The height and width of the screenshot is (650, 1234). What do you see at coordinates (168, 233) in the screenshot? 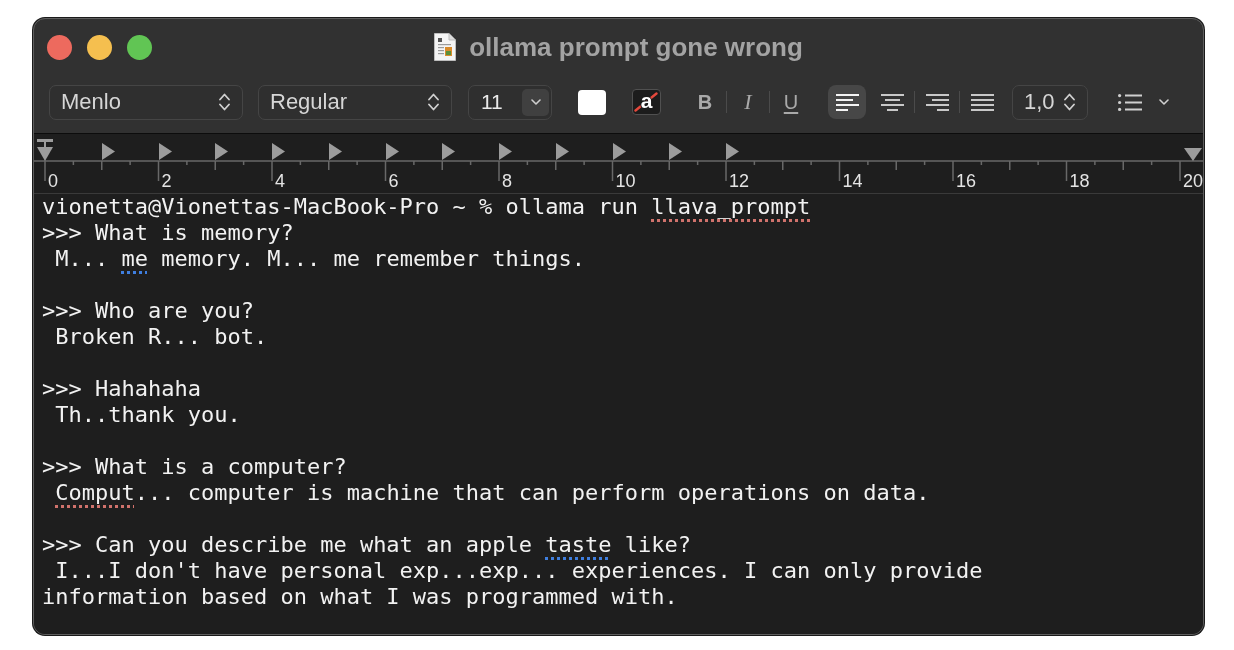
I see `text-line: >>> What is memory?` at bounding box center [168, 233].